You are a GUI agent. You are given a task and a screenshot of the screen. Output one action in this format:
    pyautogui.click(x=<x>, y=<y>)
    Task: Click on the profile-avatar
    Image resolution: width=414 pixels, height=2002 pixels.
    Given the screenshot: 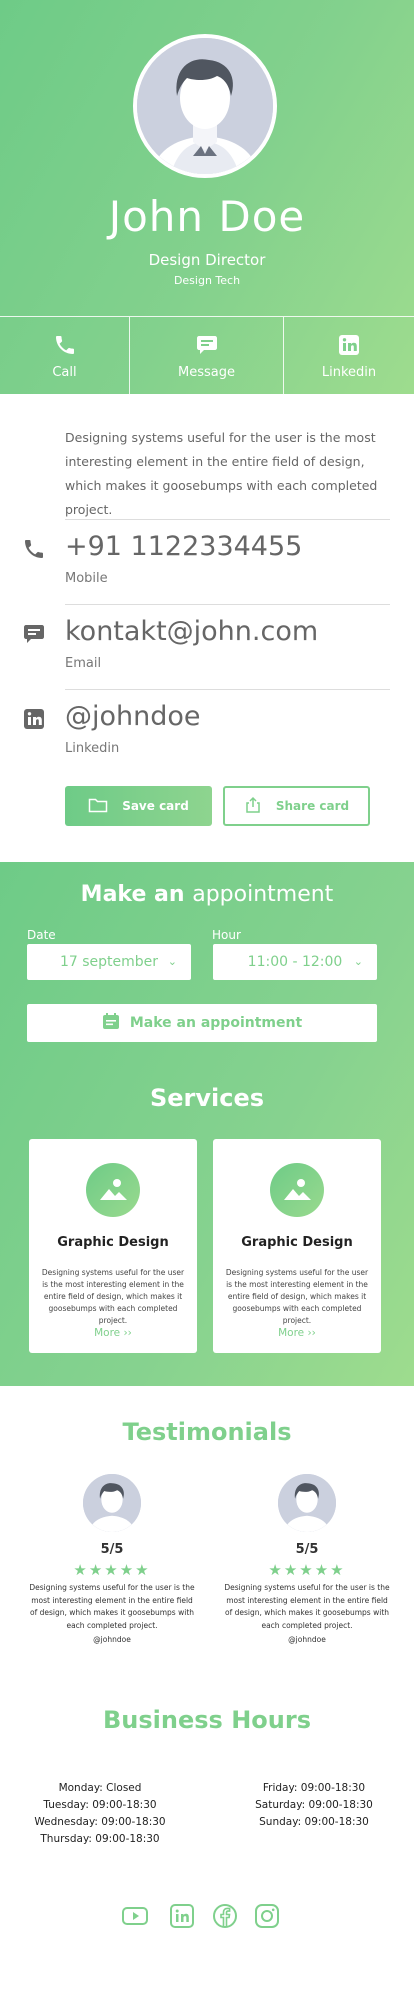 What is the action you would take?
    pyautogui.click(x=205, y=106)
    